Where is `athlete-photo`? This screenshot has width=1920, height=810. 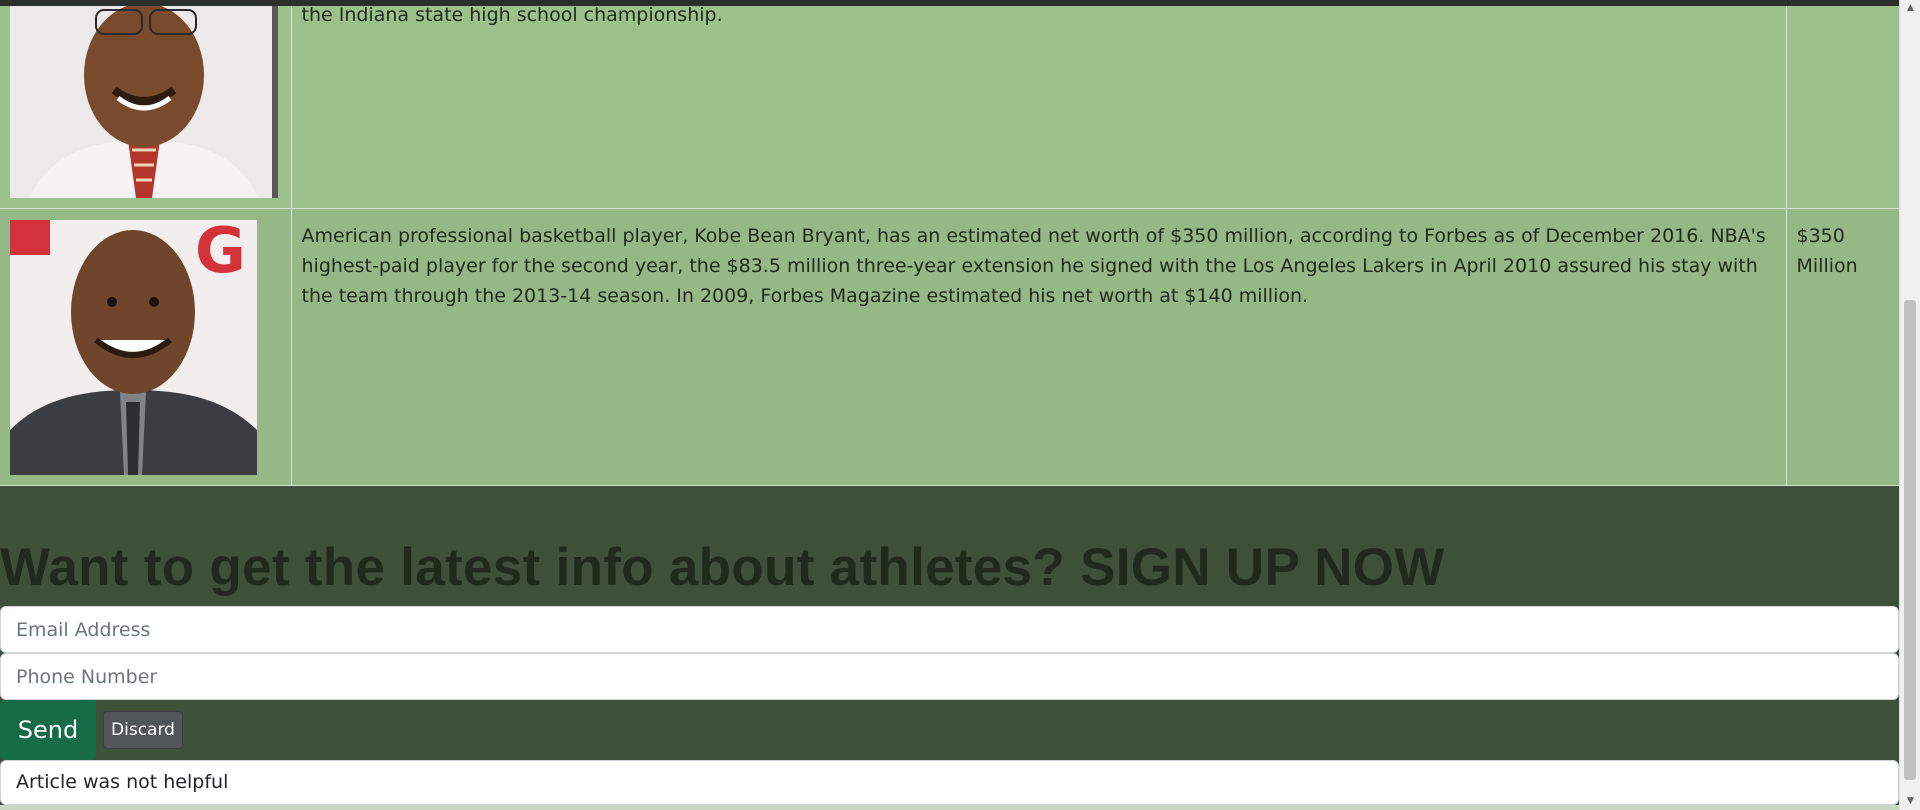
athlete-photo is located at coordinates (144, 99).